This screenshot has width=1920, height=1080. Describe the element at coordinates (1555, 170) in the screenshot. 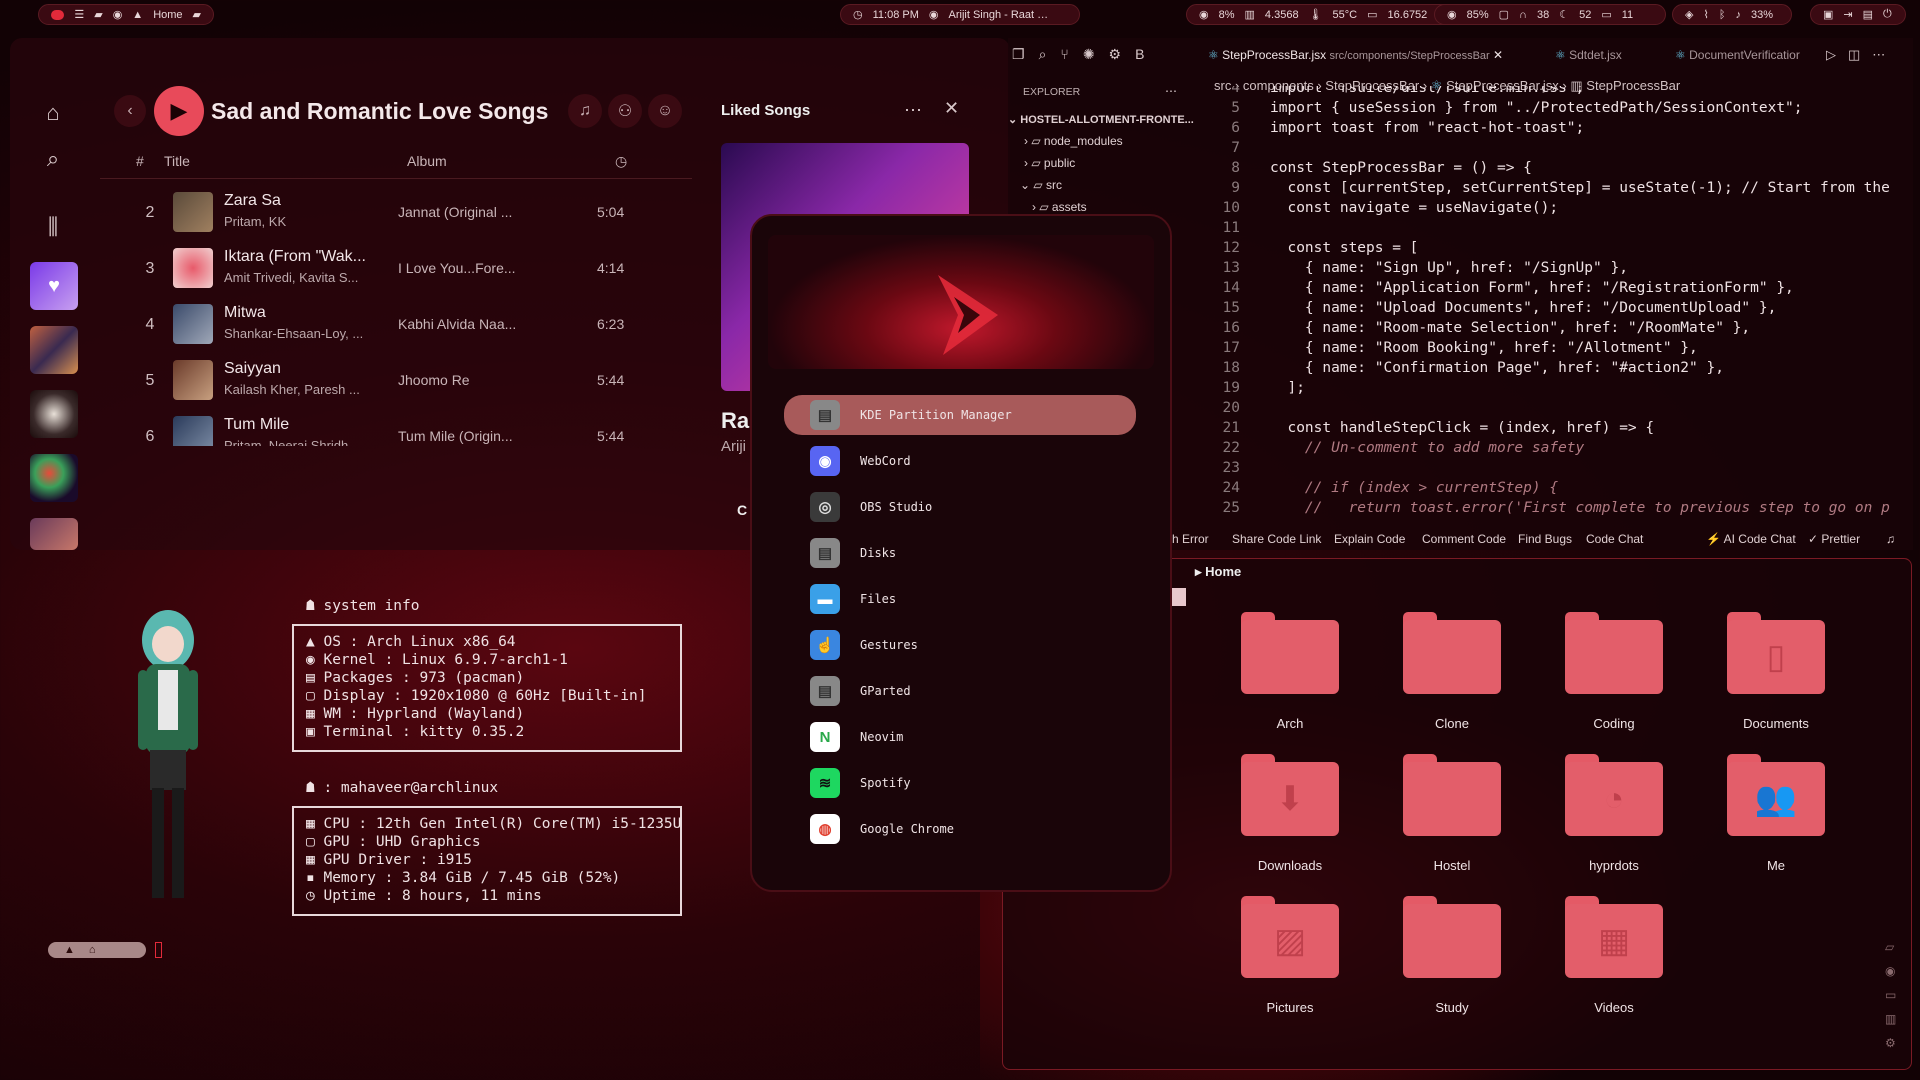

I see `code-line: 8 const StepProcessBar = () => {` at that location.